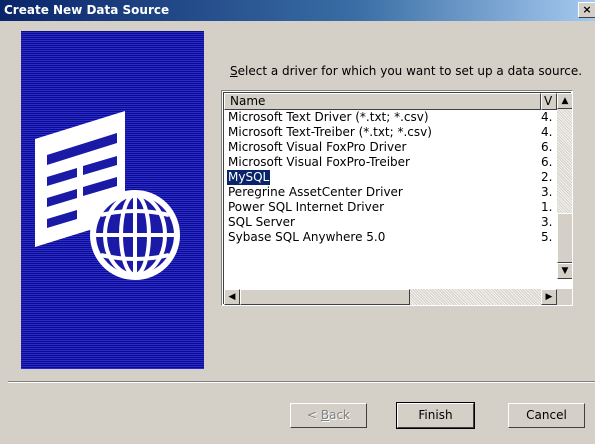 The width and height of the screenshot is (595, 444). I want to click on list-item: Peregrine AssetCenter Driver 3., so click(390, 192).